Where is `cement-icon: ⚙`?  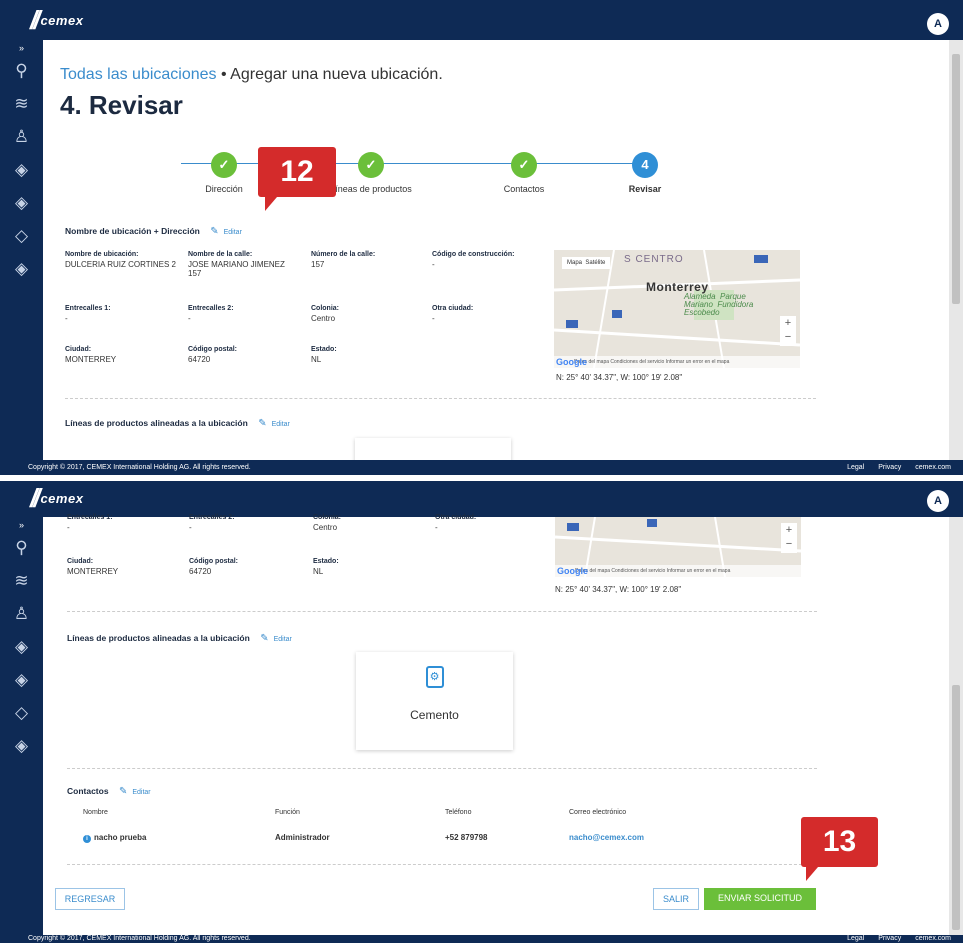
cement-icon: ⚙ is located at coordinates (434, 677).